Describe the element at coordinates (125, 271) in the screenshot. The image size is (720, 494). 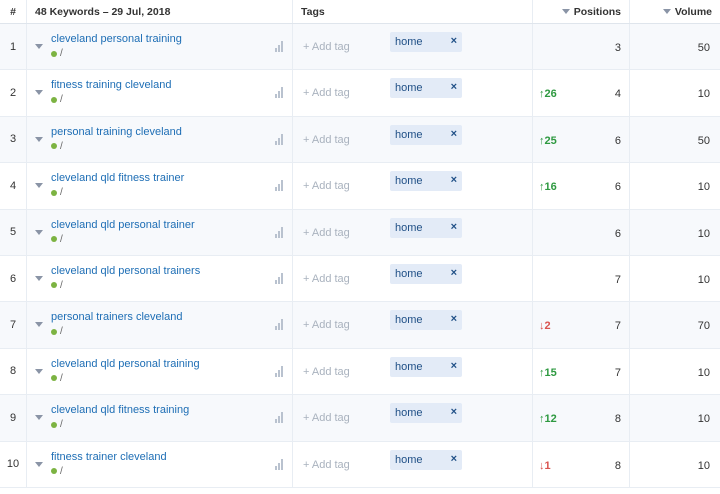
I see `keyword-link: cleveland qld personal trainers` at that location.